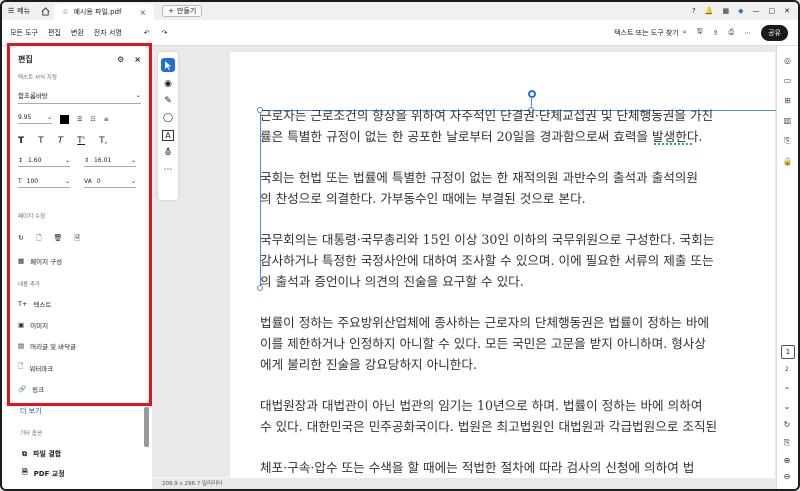 The width and height of the screenshot is (800, 491). Describe the element at coordinates (79, 261) in the screenshot. I see `page-composition-button: ▦ 페이지 구성` at that location.